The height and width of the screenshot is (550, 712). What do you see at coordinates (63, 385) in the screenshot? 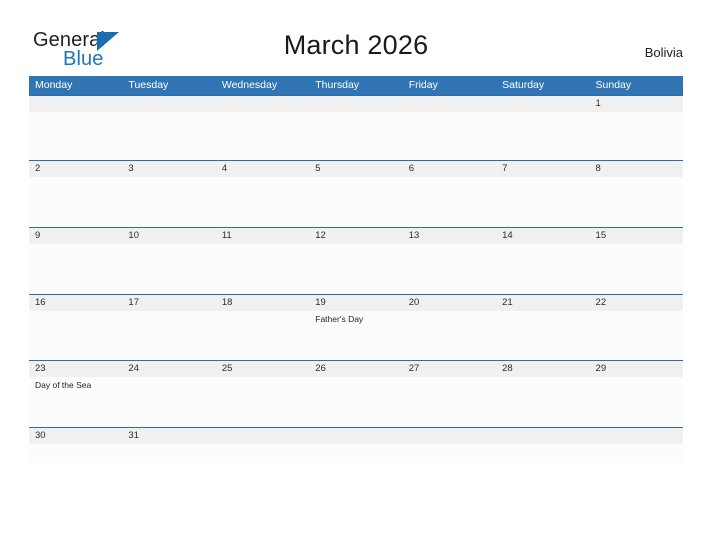
I see `day-event-day-of-the-sea: Day of the Sea` at bounding box center [63, 385].